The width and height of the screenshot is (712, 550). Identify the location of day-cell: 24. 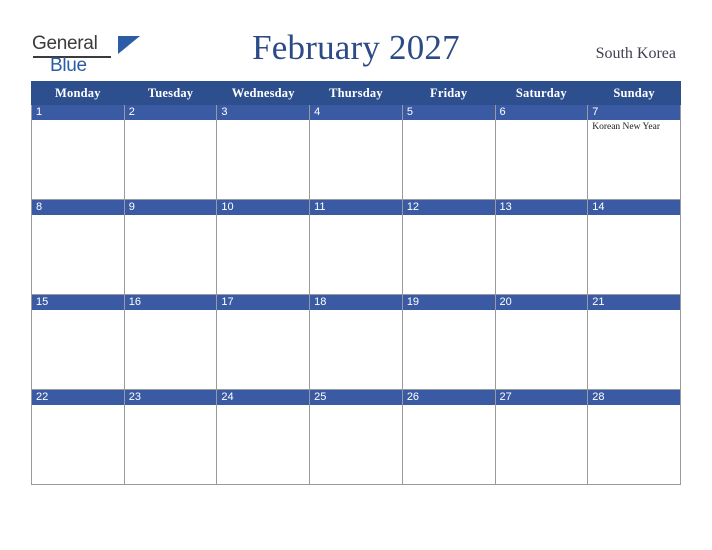
(263, 437).